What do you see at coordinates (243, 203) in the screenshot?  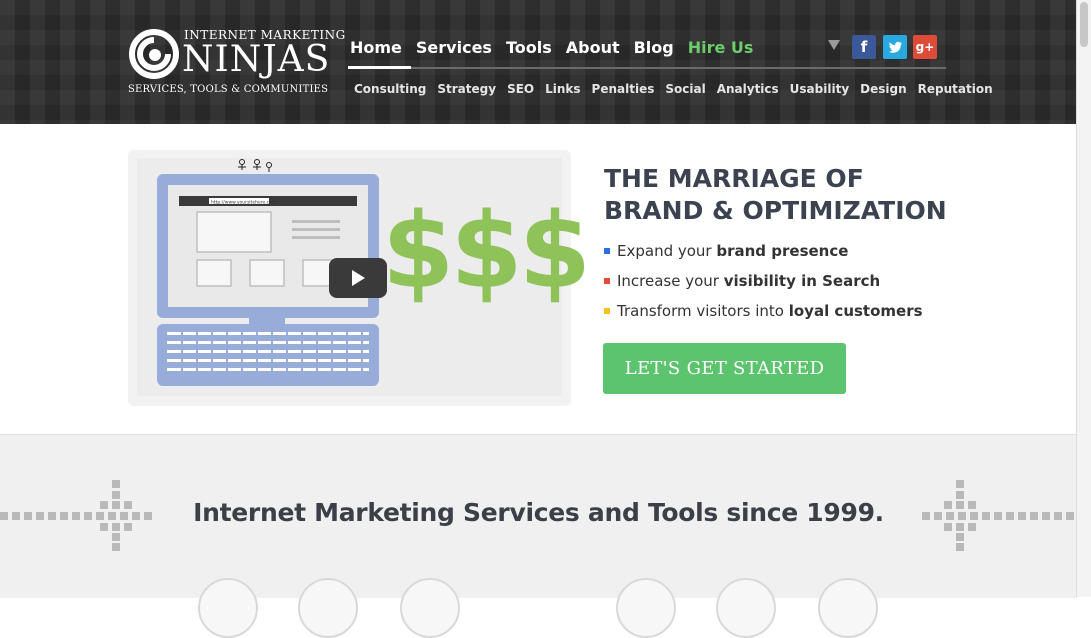 I see `url-text: http://www.yoursitehere.com` at bounding box center [243, 203].